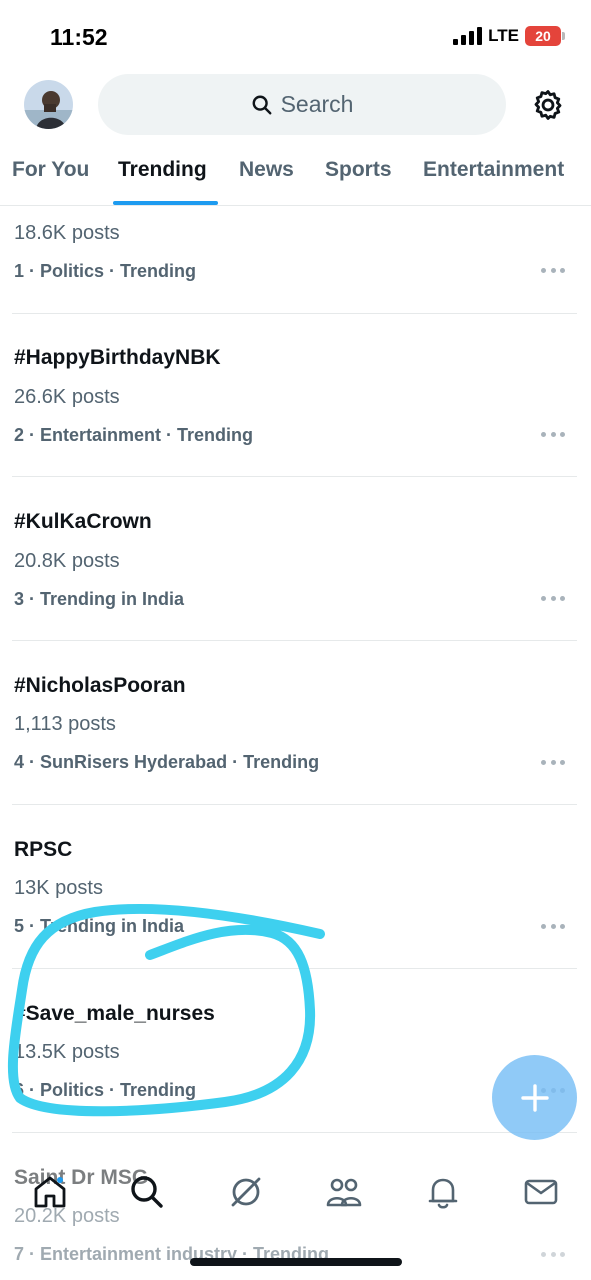  What do you see at coordinates (295, 35) in the screenshot?
I see `status-bar: 11:52 LTE 20` at bounding box center [295, 35].